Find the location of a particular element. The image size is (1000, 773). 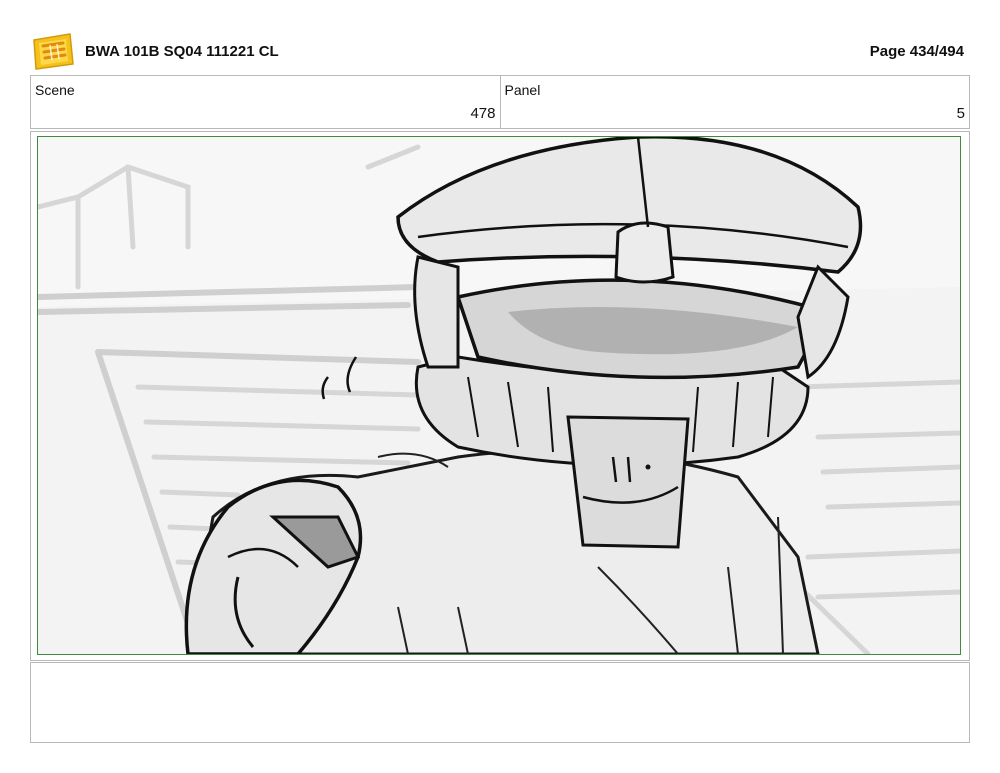

panel-notes-box is located at coordinates (500, 702).